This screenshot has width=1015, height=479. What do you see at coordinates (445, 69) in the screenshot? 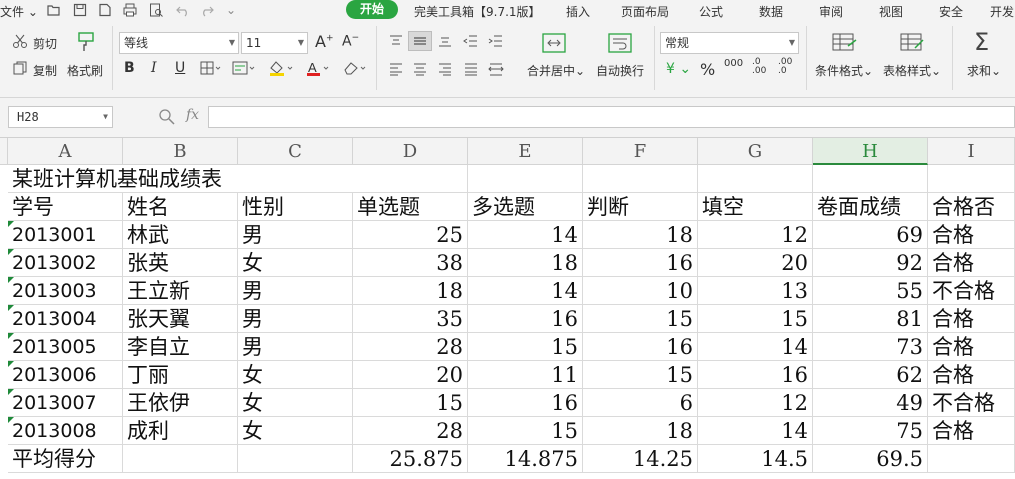
I see `align-right-icon` at bounding box center [445, 69].